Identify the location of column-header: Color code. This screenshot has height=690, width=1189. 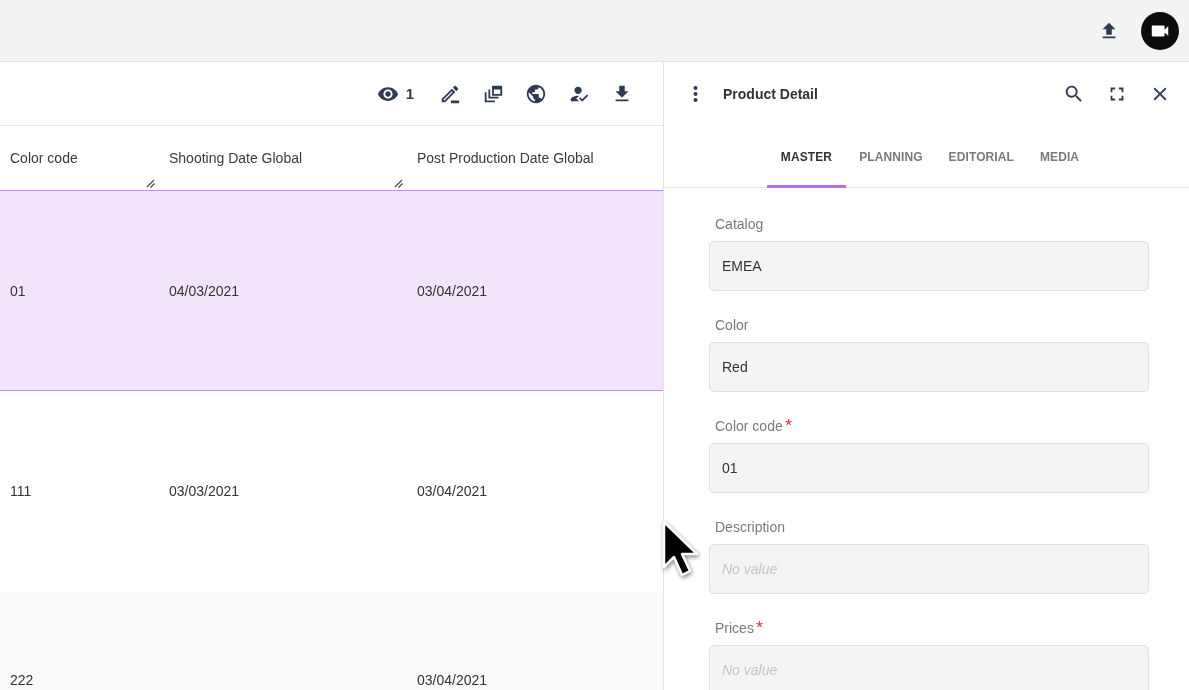
(79, 158).